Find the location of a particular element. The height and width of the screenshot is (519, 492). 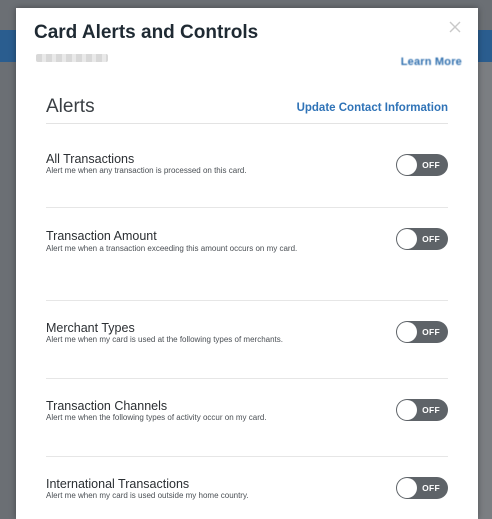

transaction-amount-toggle: OFF is located at coordinates (422, 239).